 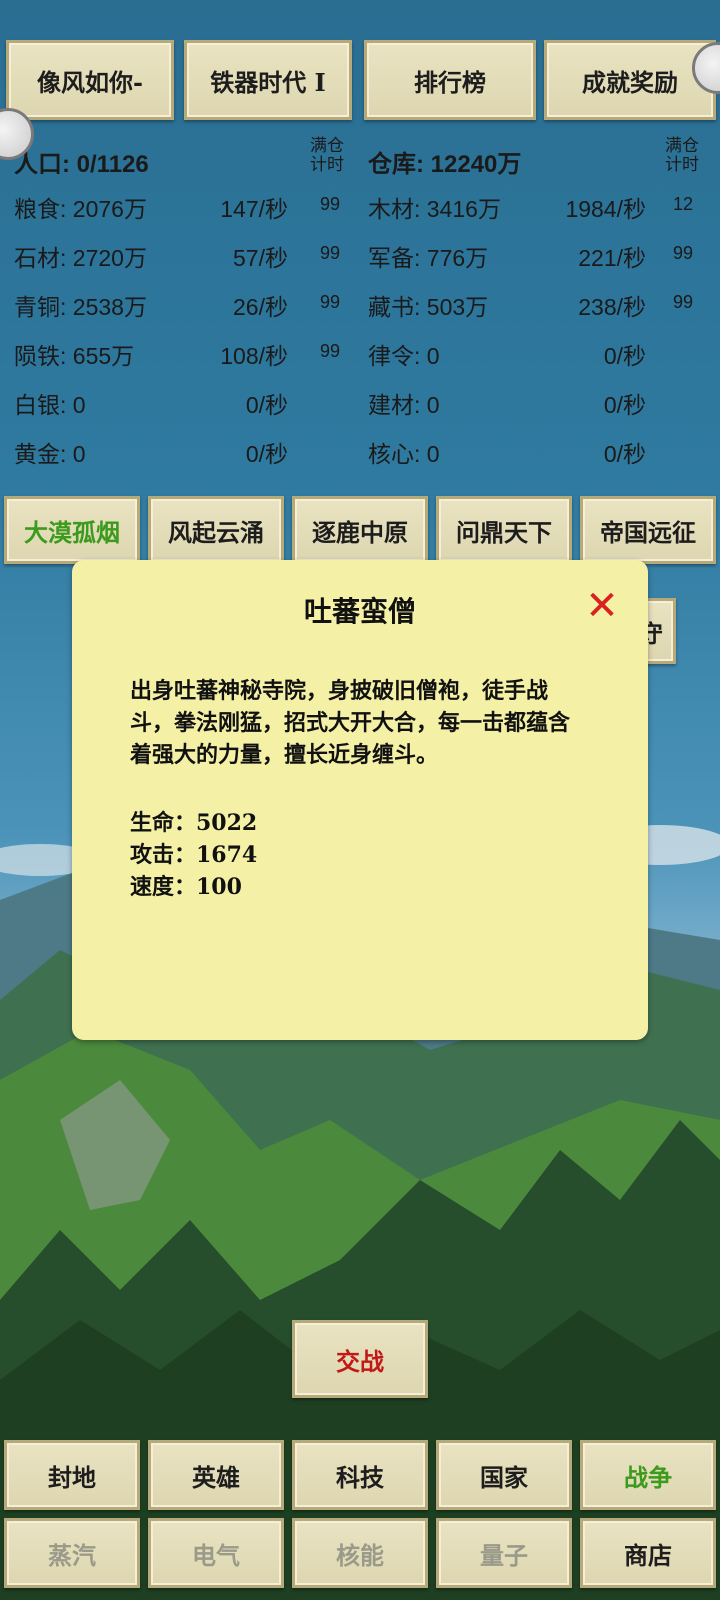 I want to click on resource-amount: 律令: 0, so click(x=404, y=356).